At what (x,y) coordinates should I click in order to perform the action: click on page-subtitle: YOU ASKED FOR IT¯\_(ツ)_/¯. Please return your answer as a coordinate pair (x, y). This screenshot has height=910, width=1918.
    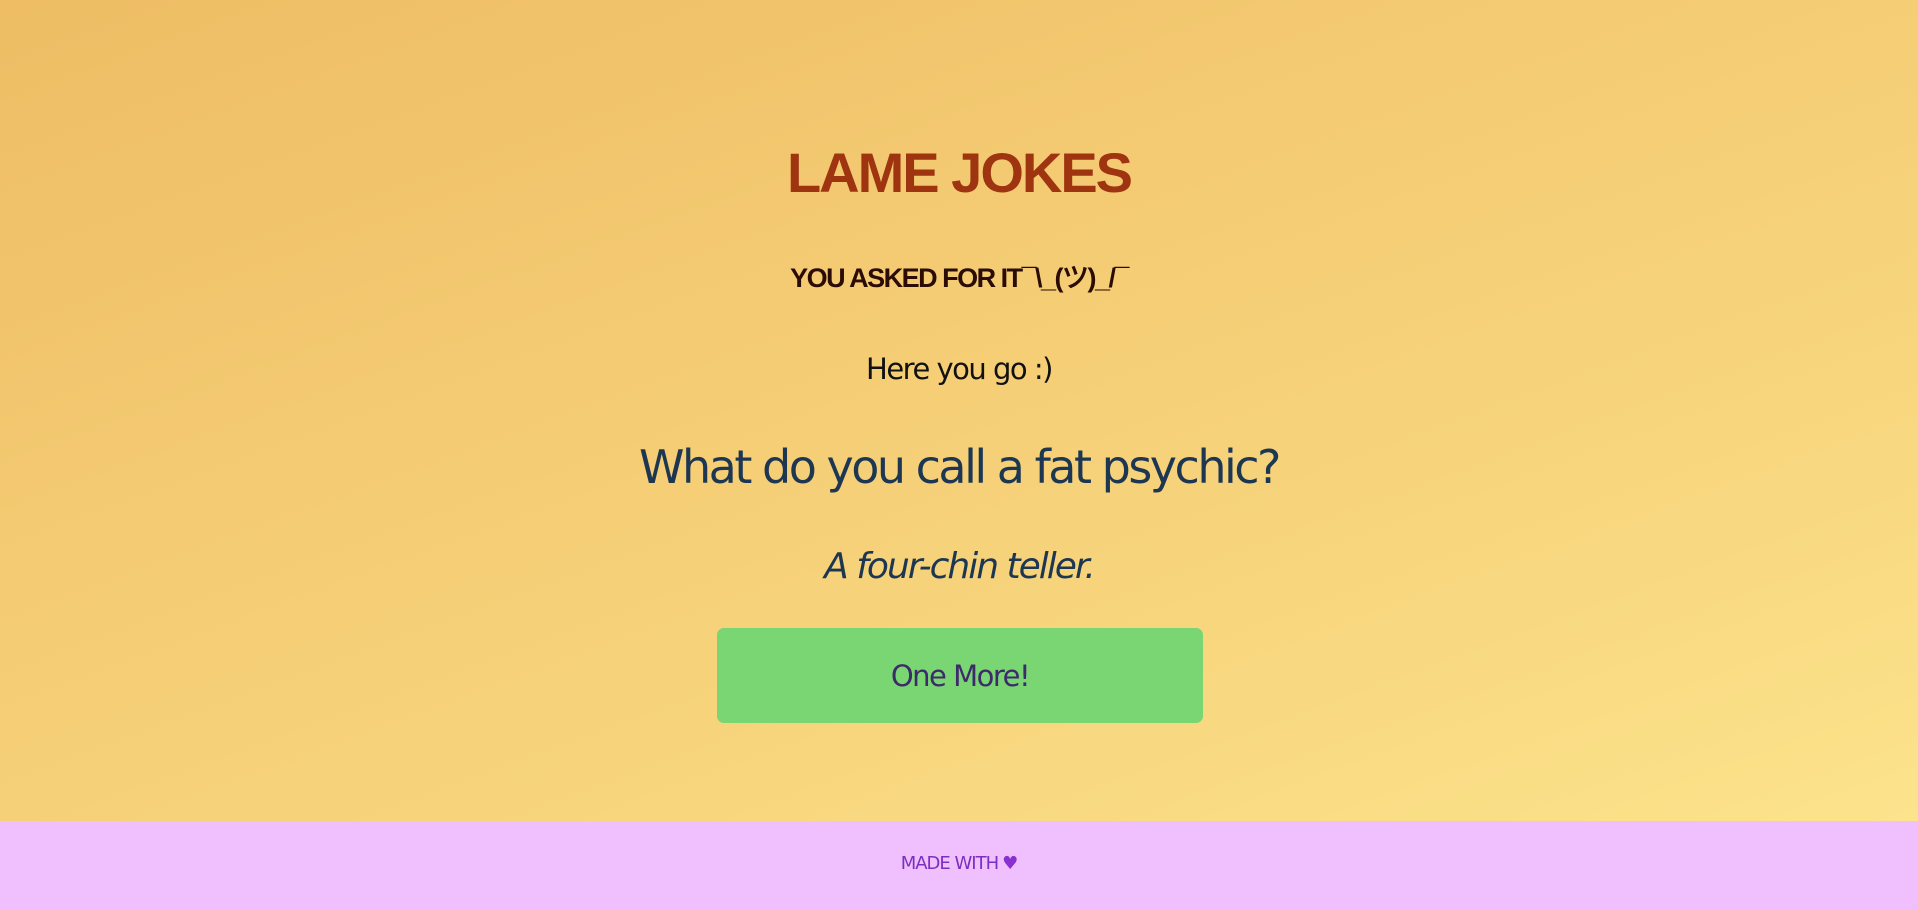
    Looking at the image, I should click on (959, 278).